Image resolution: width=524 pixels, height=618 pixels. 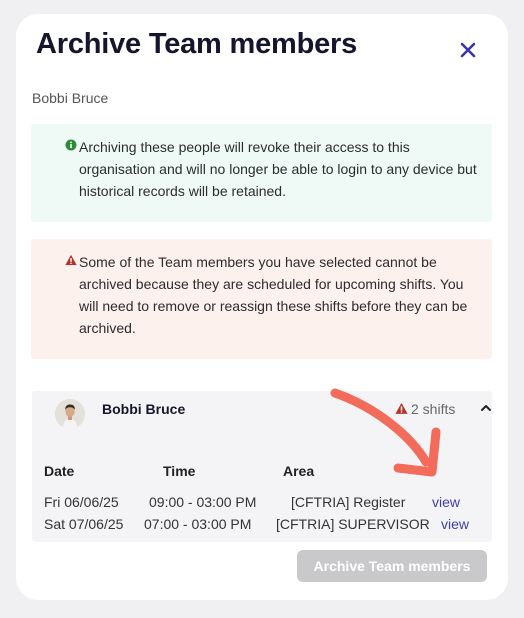 I want to click on info-icon, so click(x=71, y=145).